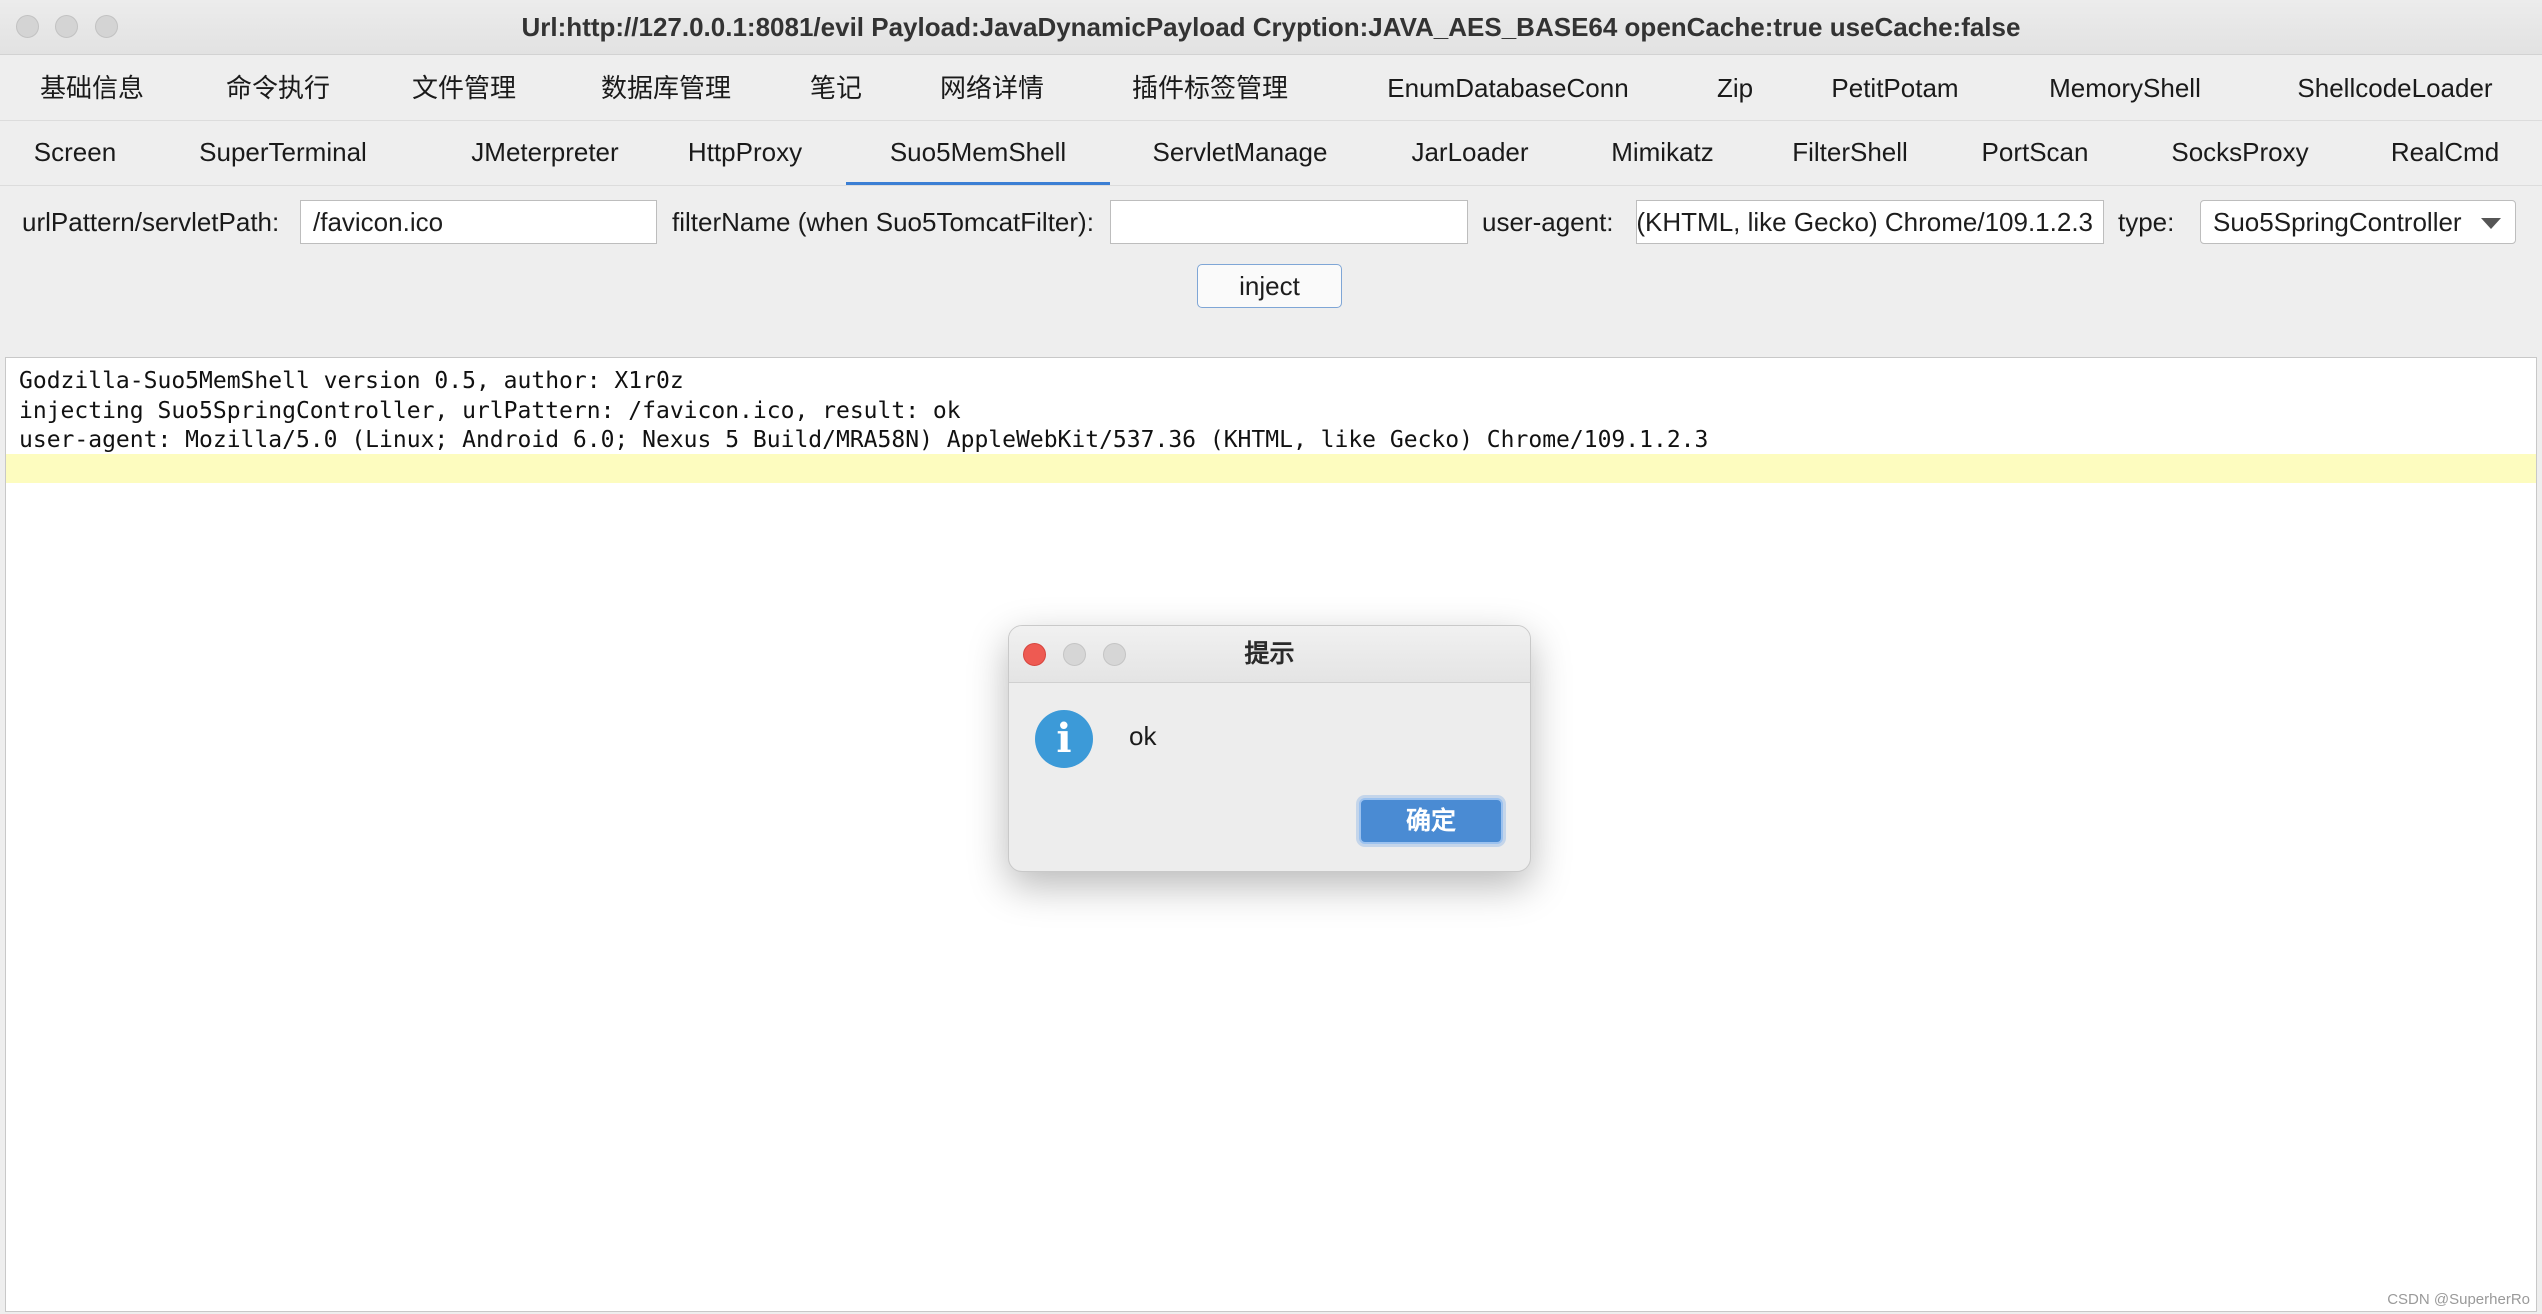 This screenshot has height=1314, width=2542. Describe the element at coordinates (2445, 152) in the screenshot. I see `tab-realcmd: RealCmd` at that location.